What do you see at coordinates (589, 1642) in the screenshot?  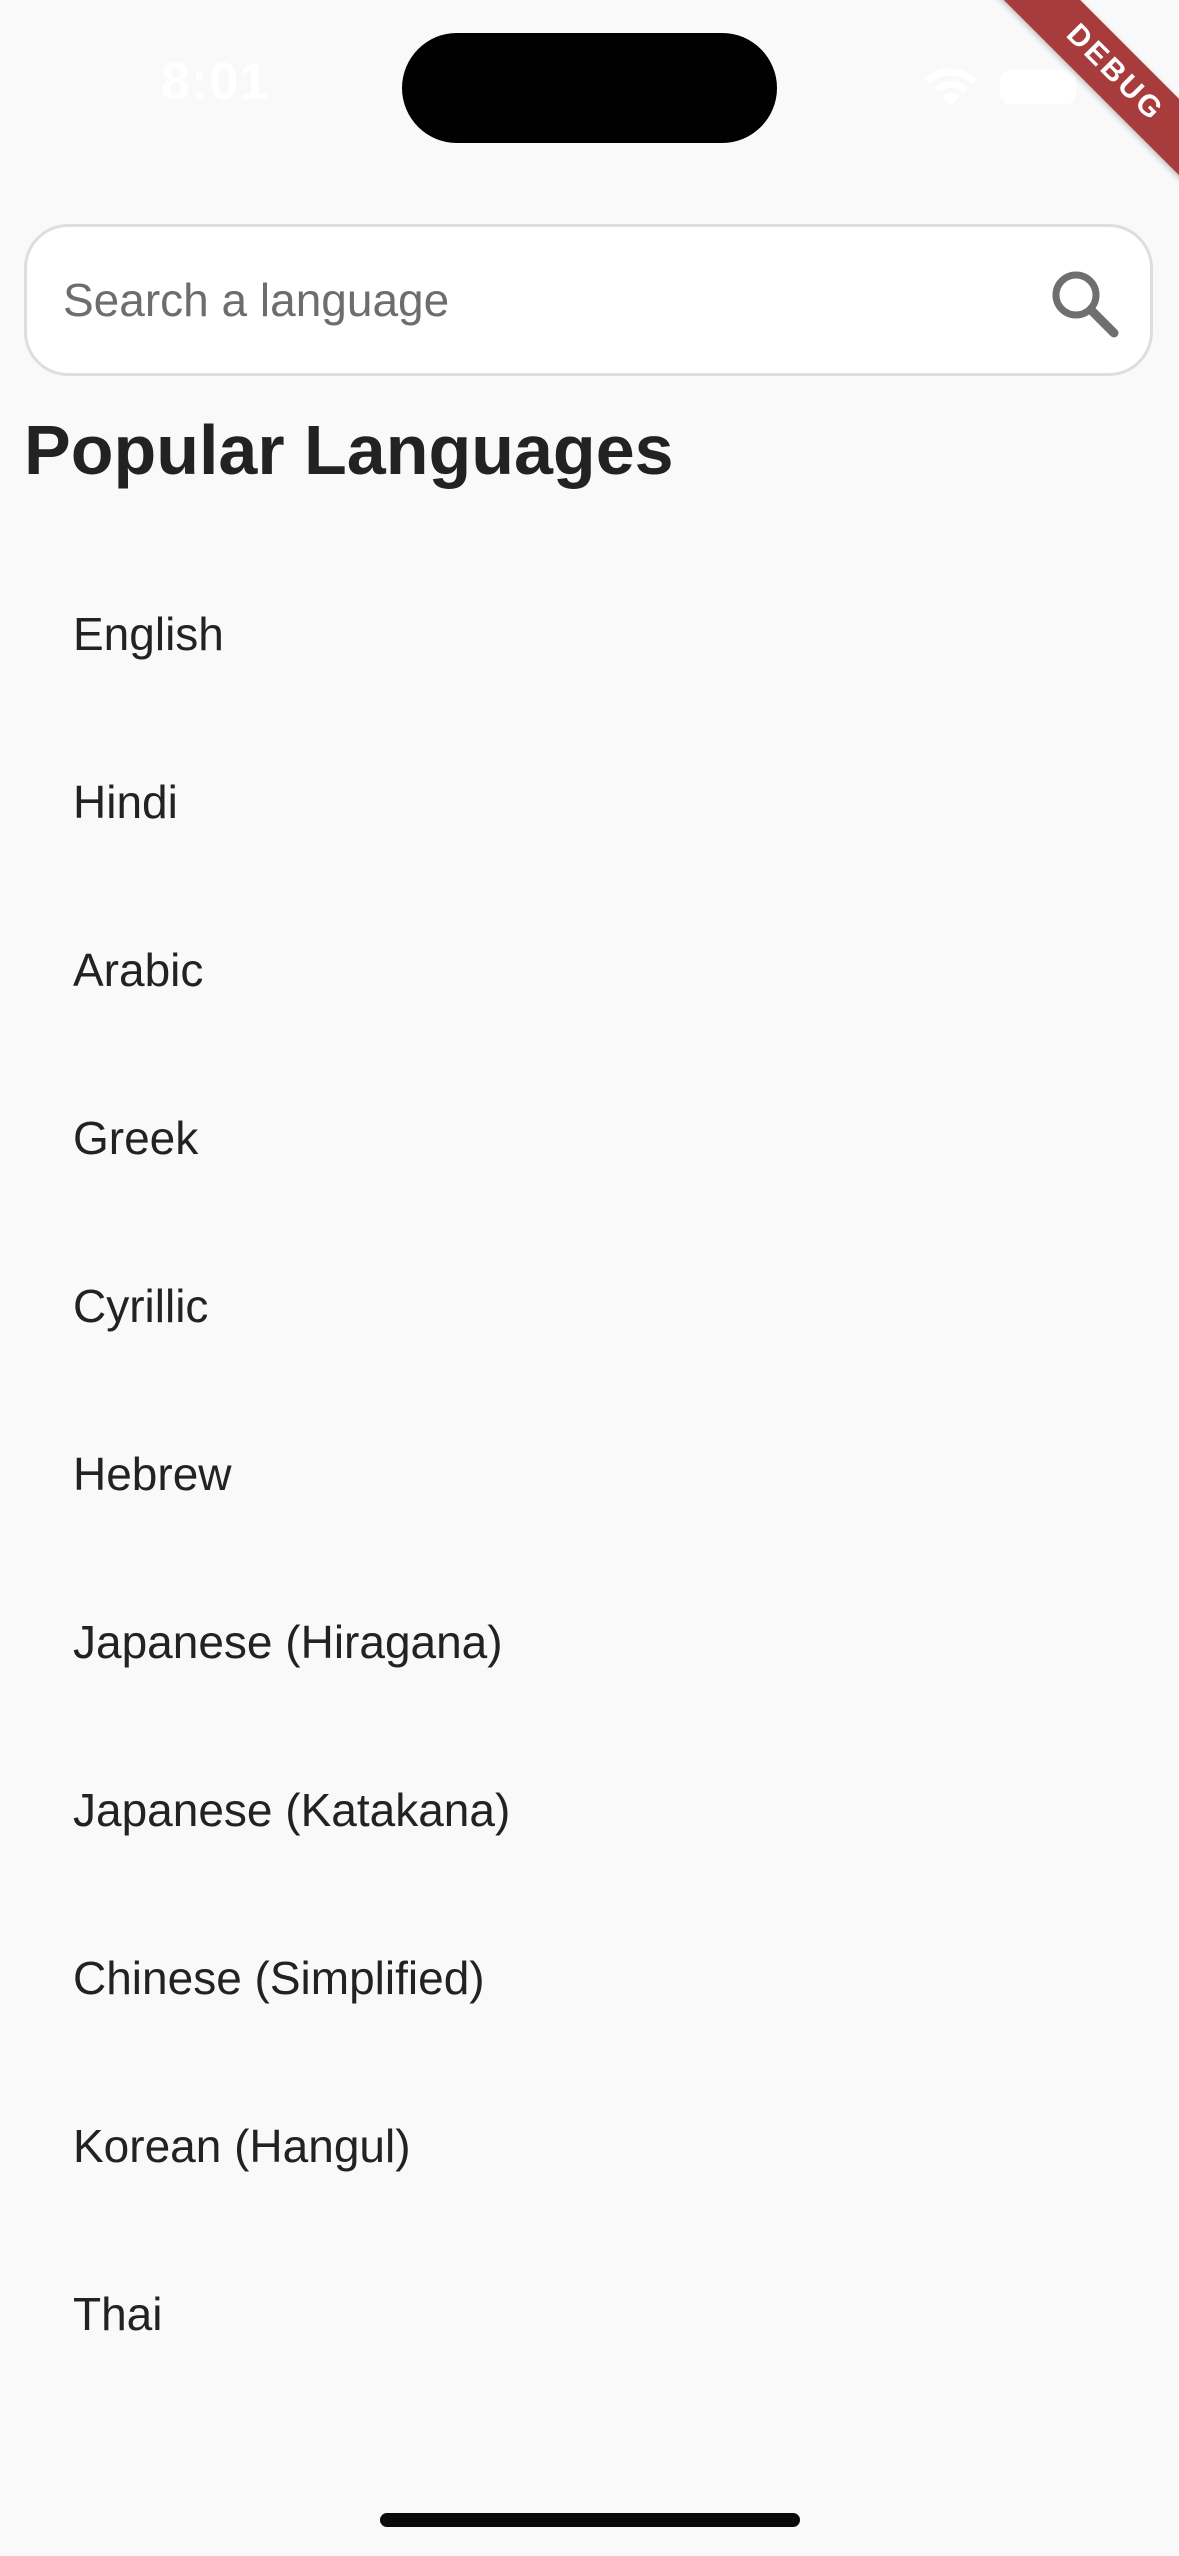 I see `language-item-japanese-hiragana: Japanese (Hiragana)` at bounding box center [589, 1642].